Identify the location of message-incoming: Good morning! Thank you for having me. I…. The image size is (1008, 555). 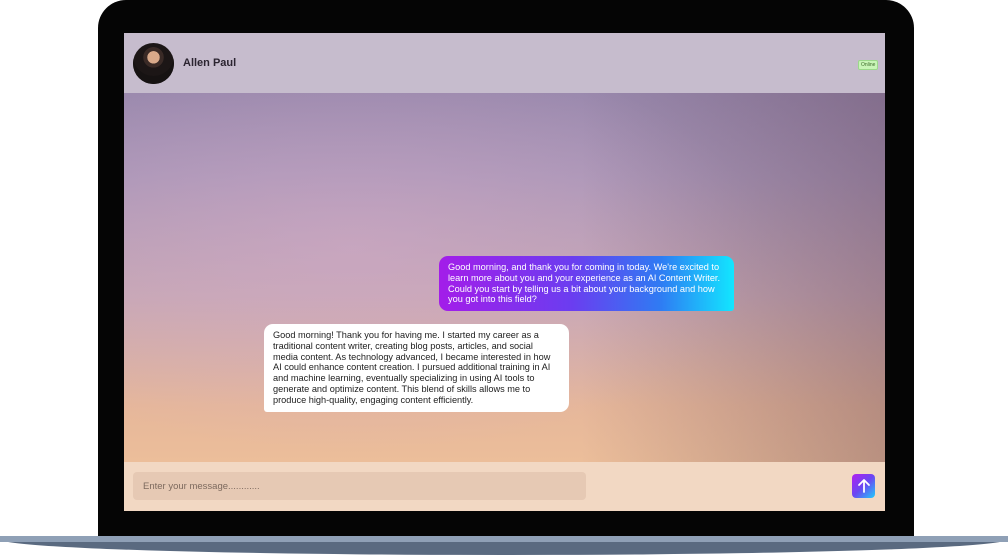
(416, 368).